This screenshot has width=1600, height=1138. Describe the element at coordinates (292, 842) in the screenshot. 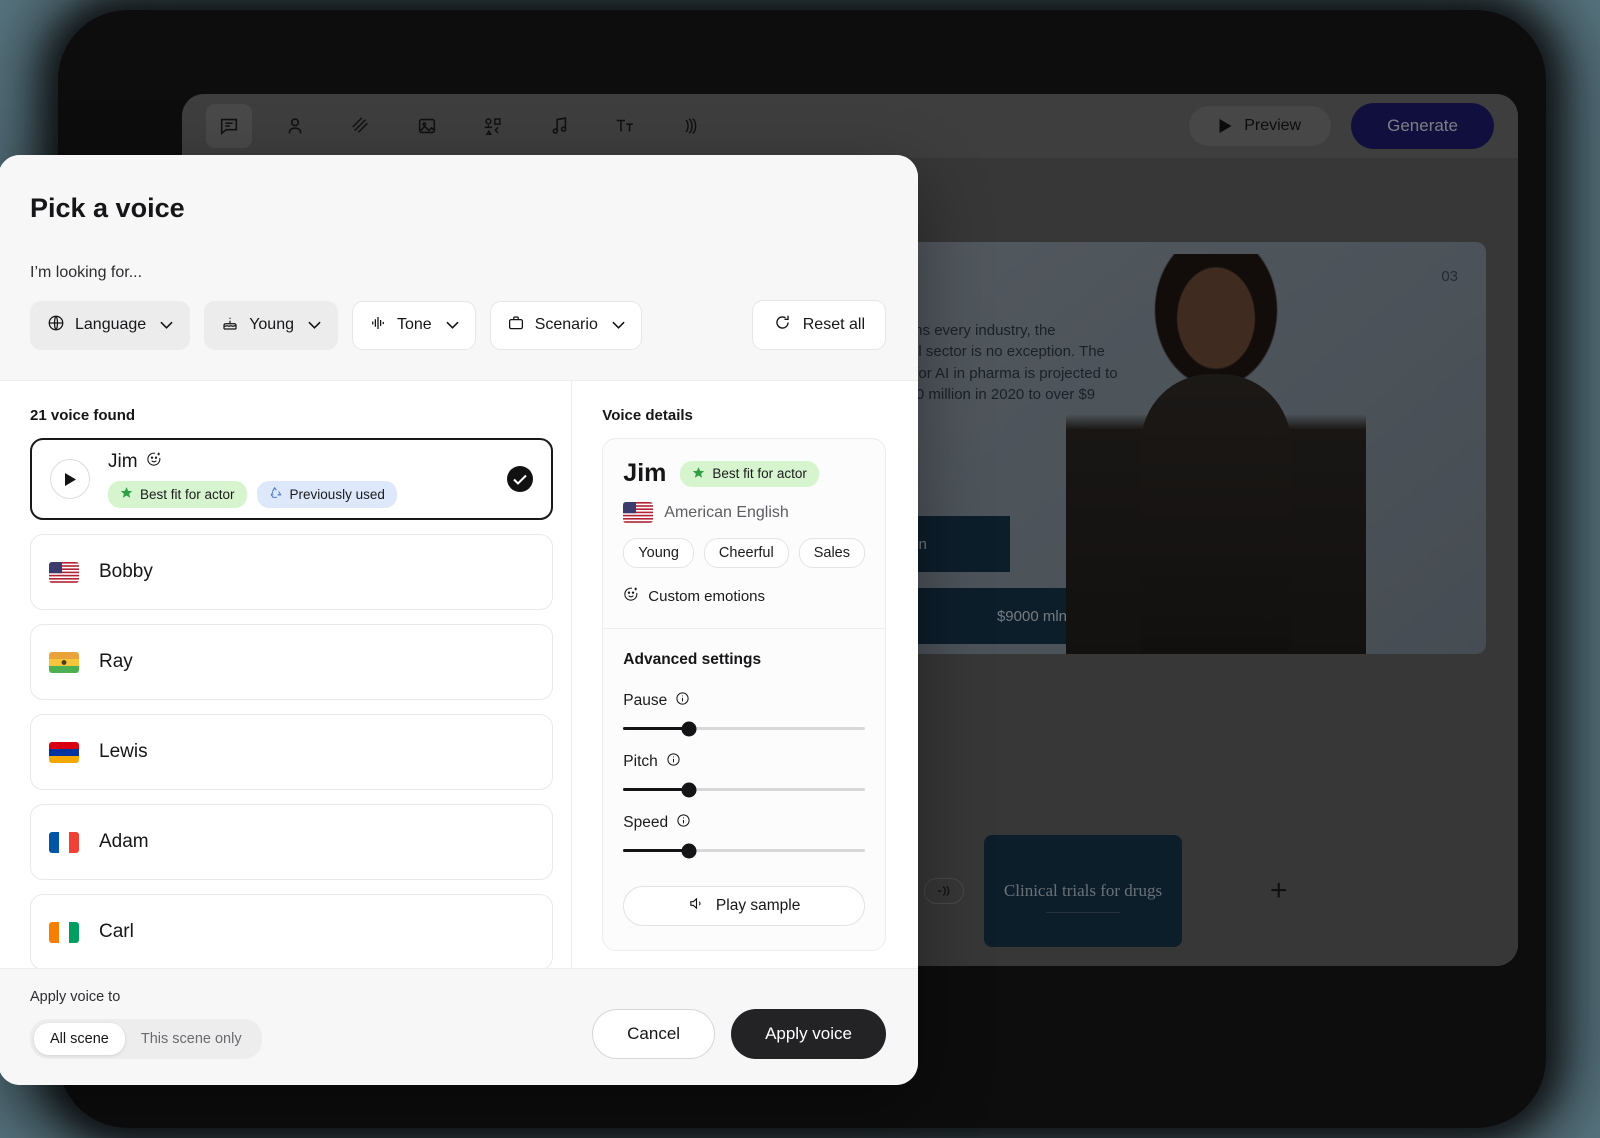

I see `voice-row-adam: Adam` at that location.